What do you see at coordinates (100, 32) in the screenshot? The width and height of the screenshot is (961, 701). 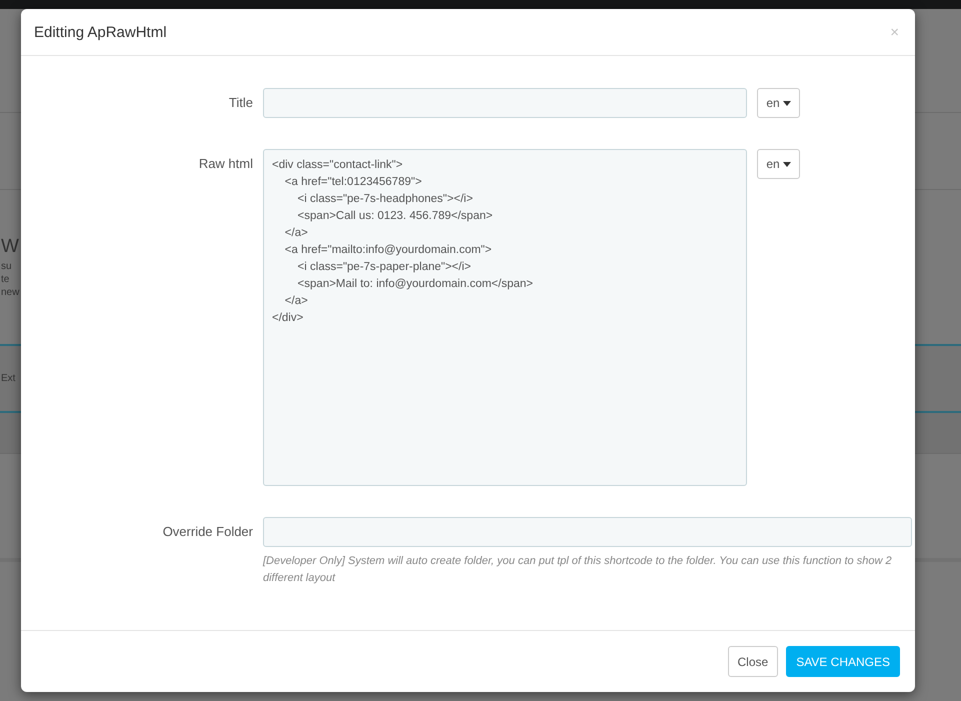 I see `modal-title: Editting ApRawHtml` at bounding box center [100, 32].